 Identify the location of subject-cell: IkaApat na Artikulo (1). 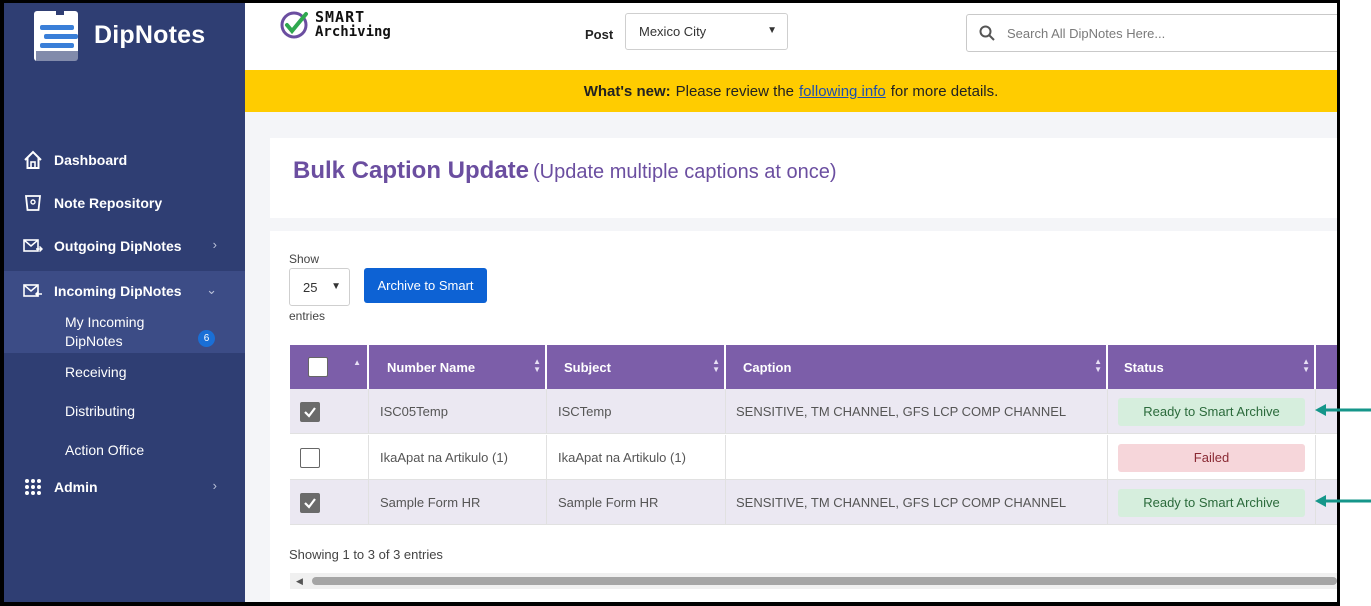
(636, 457).